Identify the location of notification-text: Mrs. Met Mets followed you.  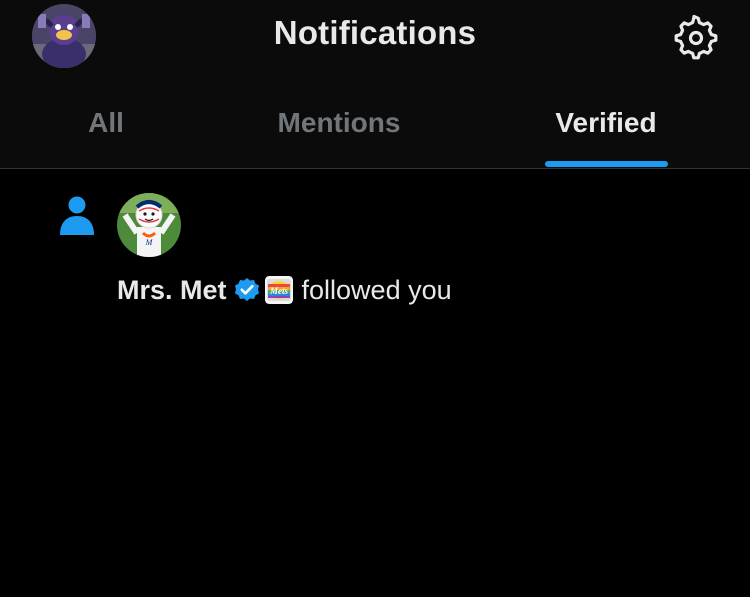
(284, 290).